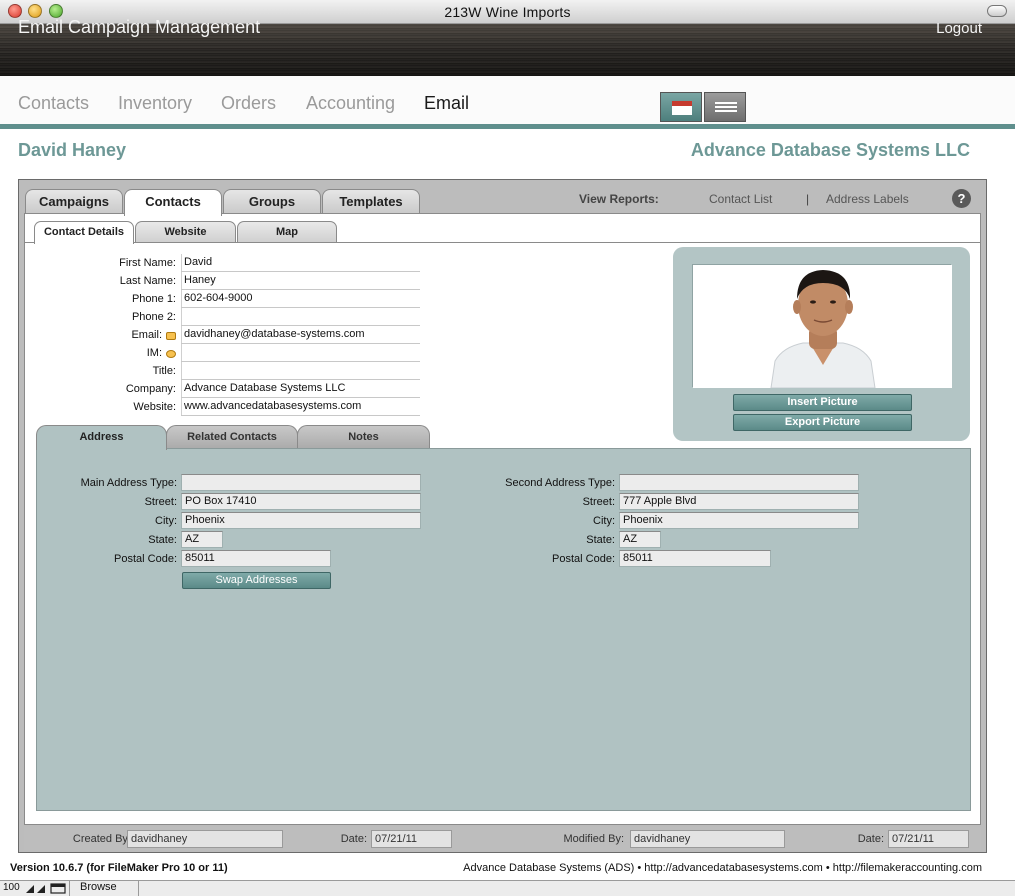 The height and width of the screenshot is (896, 1015). Describe the element at coordinates (173, 202) in the screenshot. I see `tab-contacts: Contacts` at that location.